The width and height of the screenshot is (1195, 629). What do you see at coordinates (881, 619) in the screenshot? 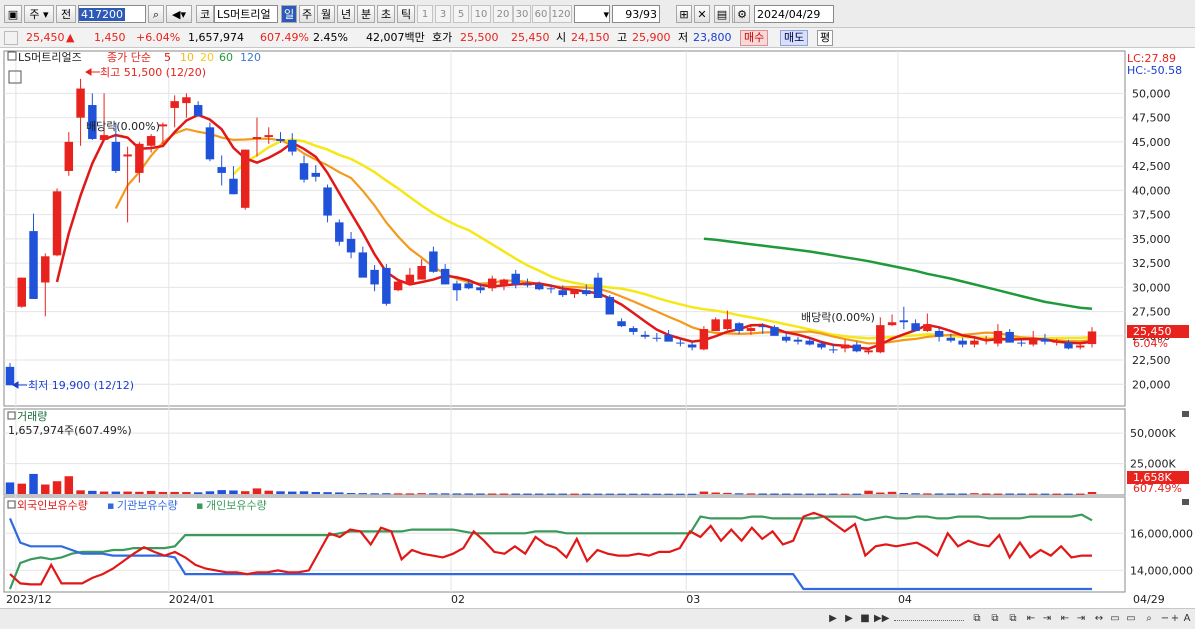
I see `fast-forward-icon: ▶▶` at bounding box center [881, 619].